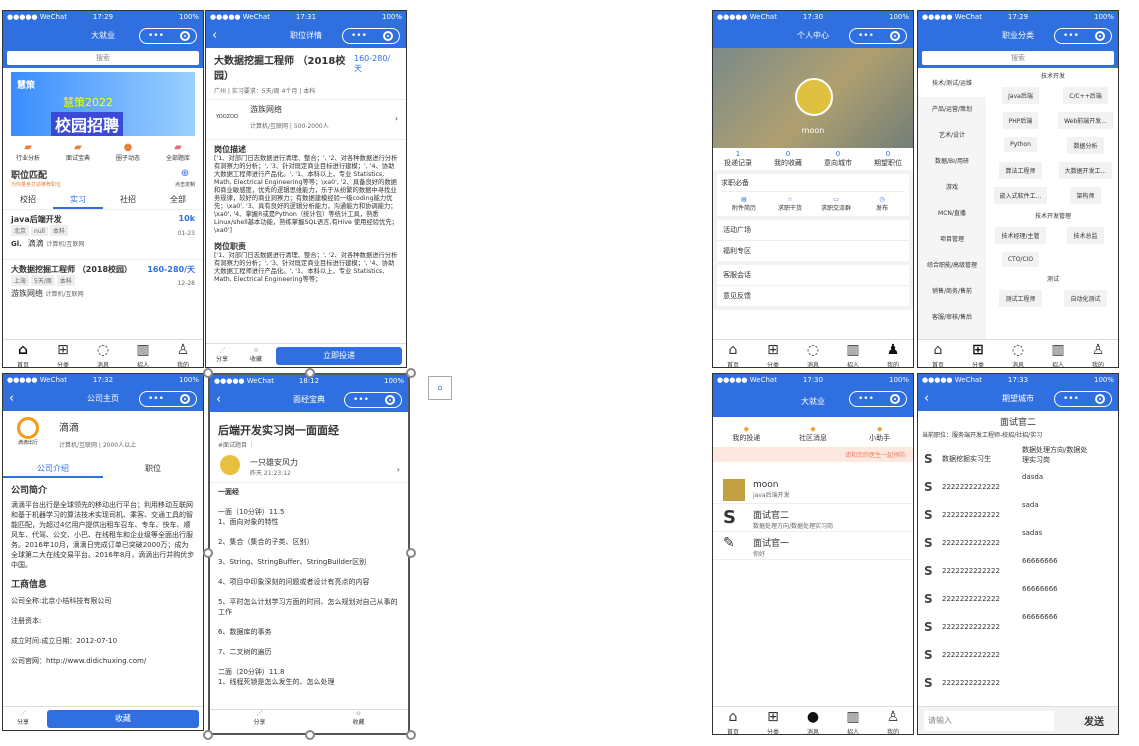  I want to click on interview-guide-button: ▰ 面试宝典, so click(78, 152).